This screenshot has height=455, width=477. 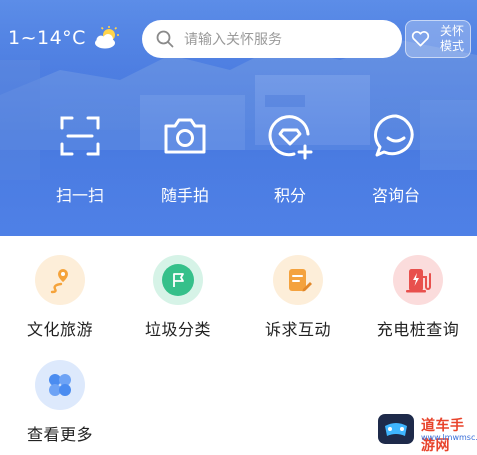 I want to click on document-edit-icon, so click(x=300, y=280).